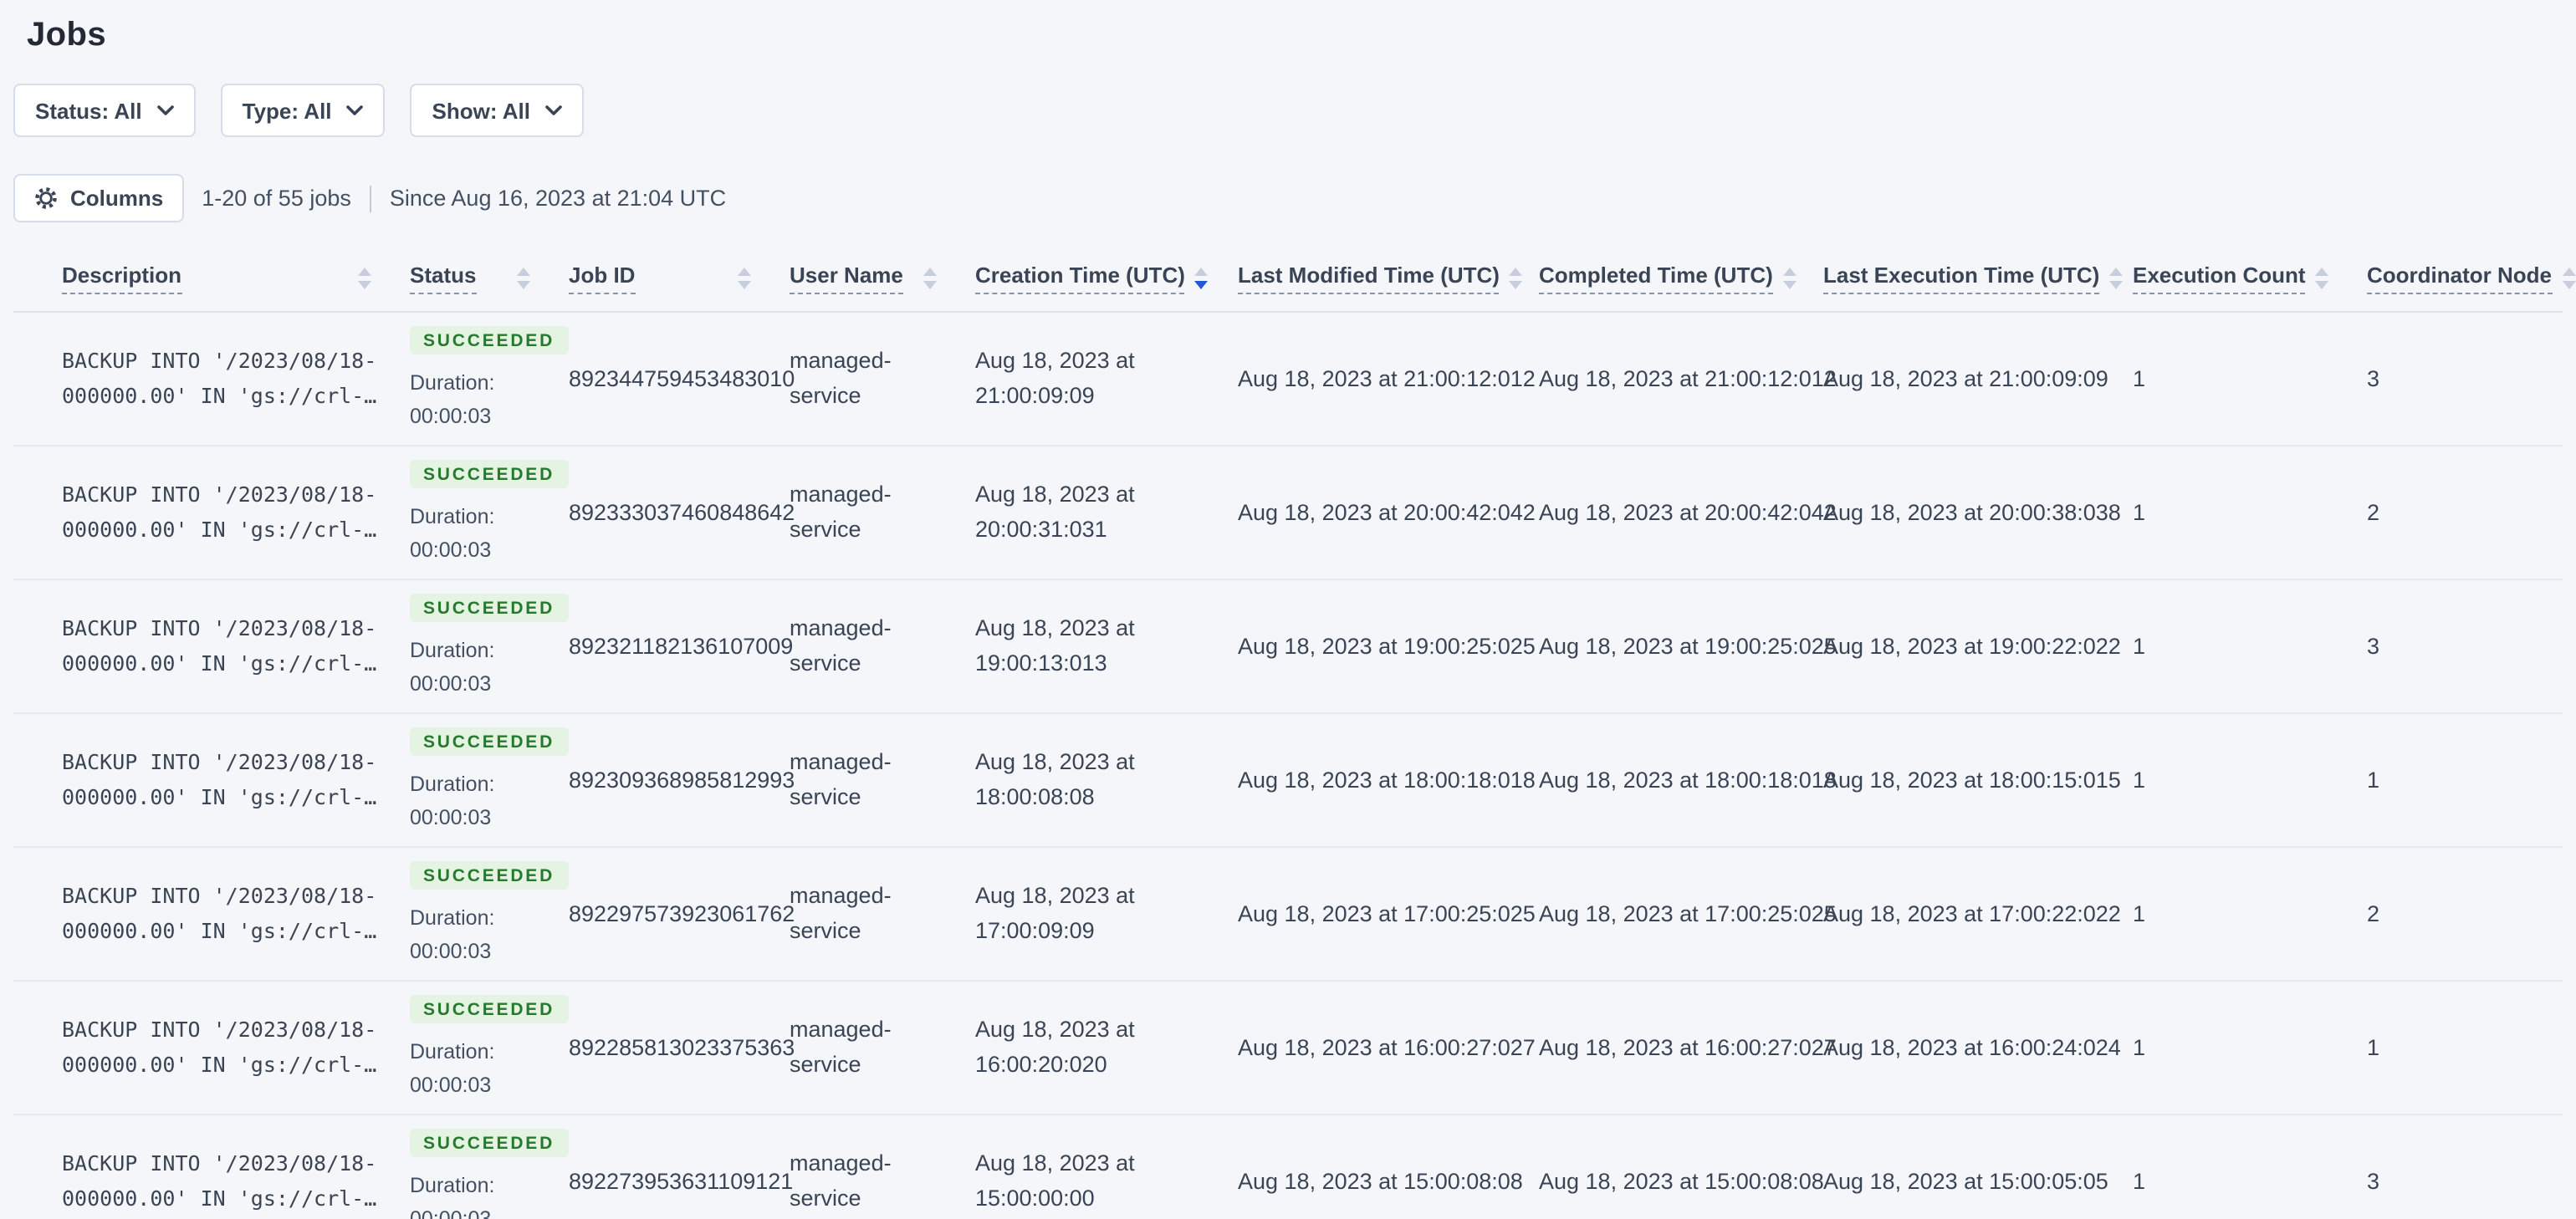  I want to click on gear-icon, so click(46, 198).